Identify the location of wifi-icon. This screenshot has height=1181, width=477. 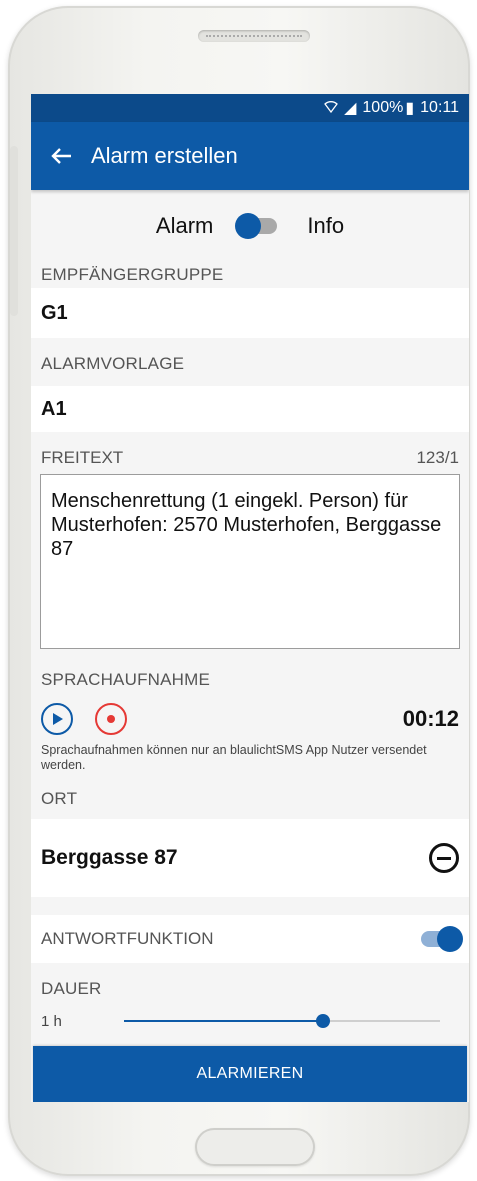
(331, 108).